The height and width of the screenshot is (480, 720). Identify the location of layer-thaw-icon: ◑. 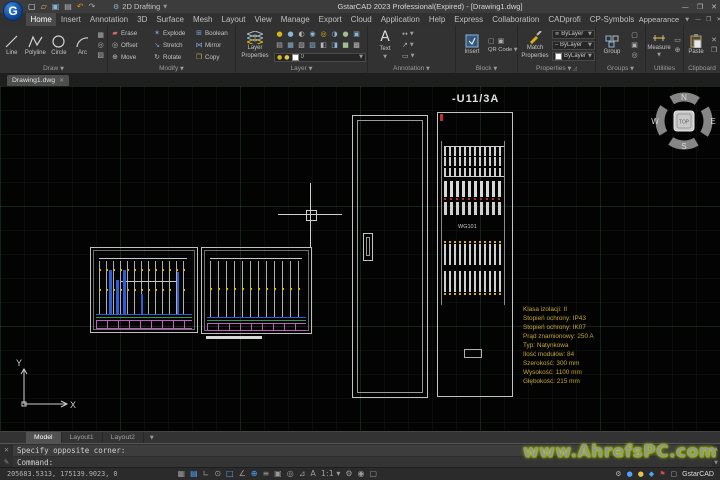
(334, 34).